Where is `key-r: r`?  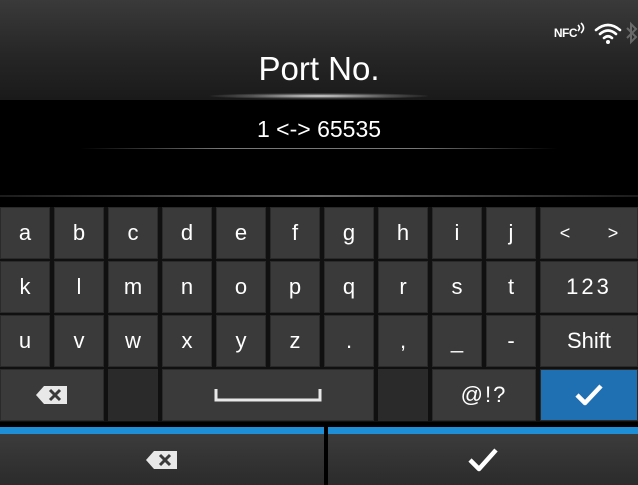
key-r: r is located at coordinates (403, 287).